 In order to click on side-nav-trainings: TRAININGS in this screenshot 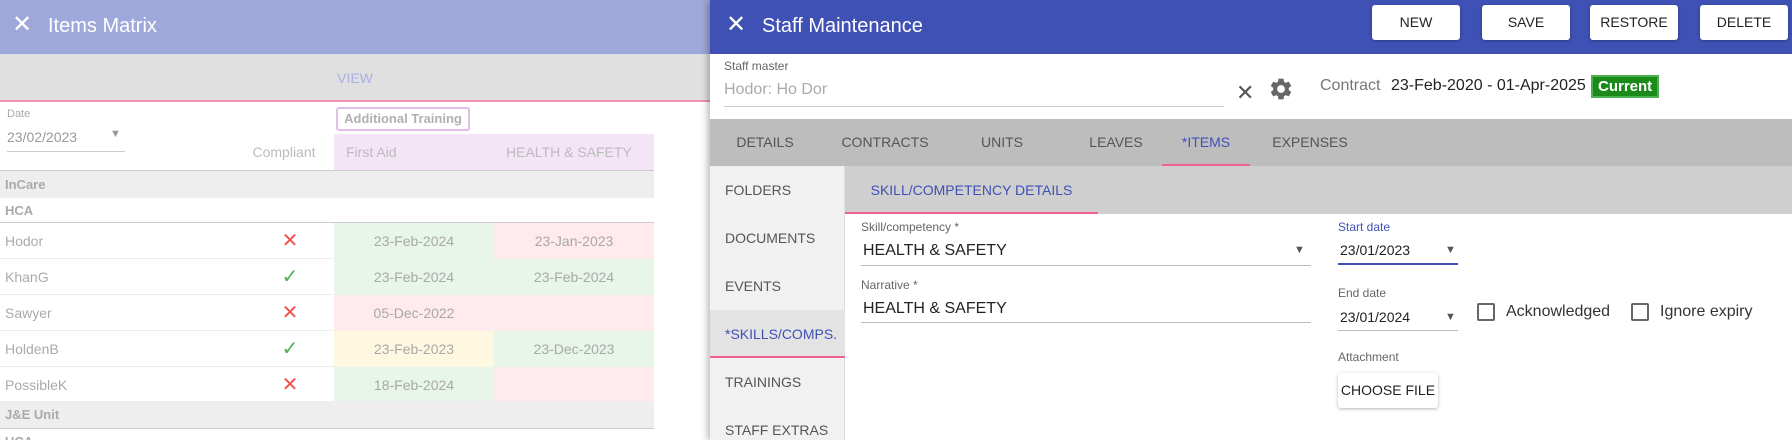, I will do `click(777, 382)`.